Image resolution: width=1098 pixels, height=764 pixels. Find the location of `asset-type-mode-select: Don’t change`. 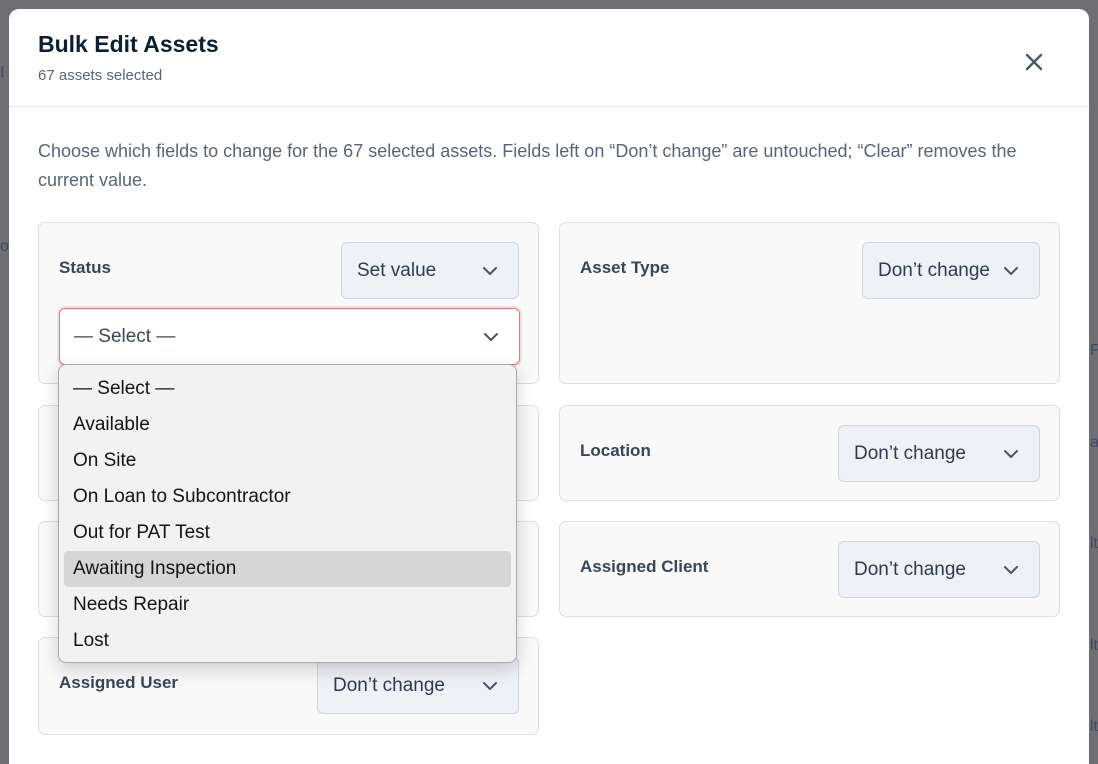

asset-type-mode-select: Don’t change is located at coordinates (951, 270).